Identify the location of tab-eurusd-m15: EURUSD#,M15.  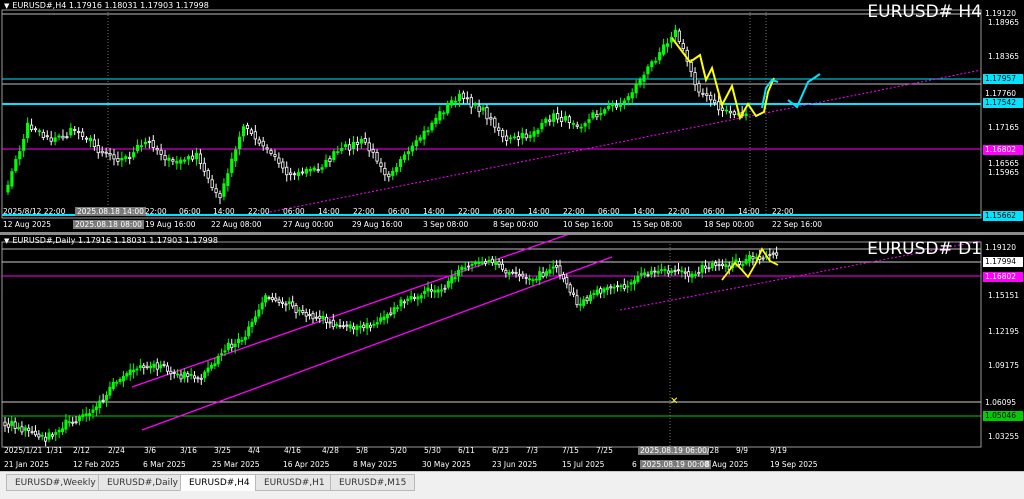
(373, 482).